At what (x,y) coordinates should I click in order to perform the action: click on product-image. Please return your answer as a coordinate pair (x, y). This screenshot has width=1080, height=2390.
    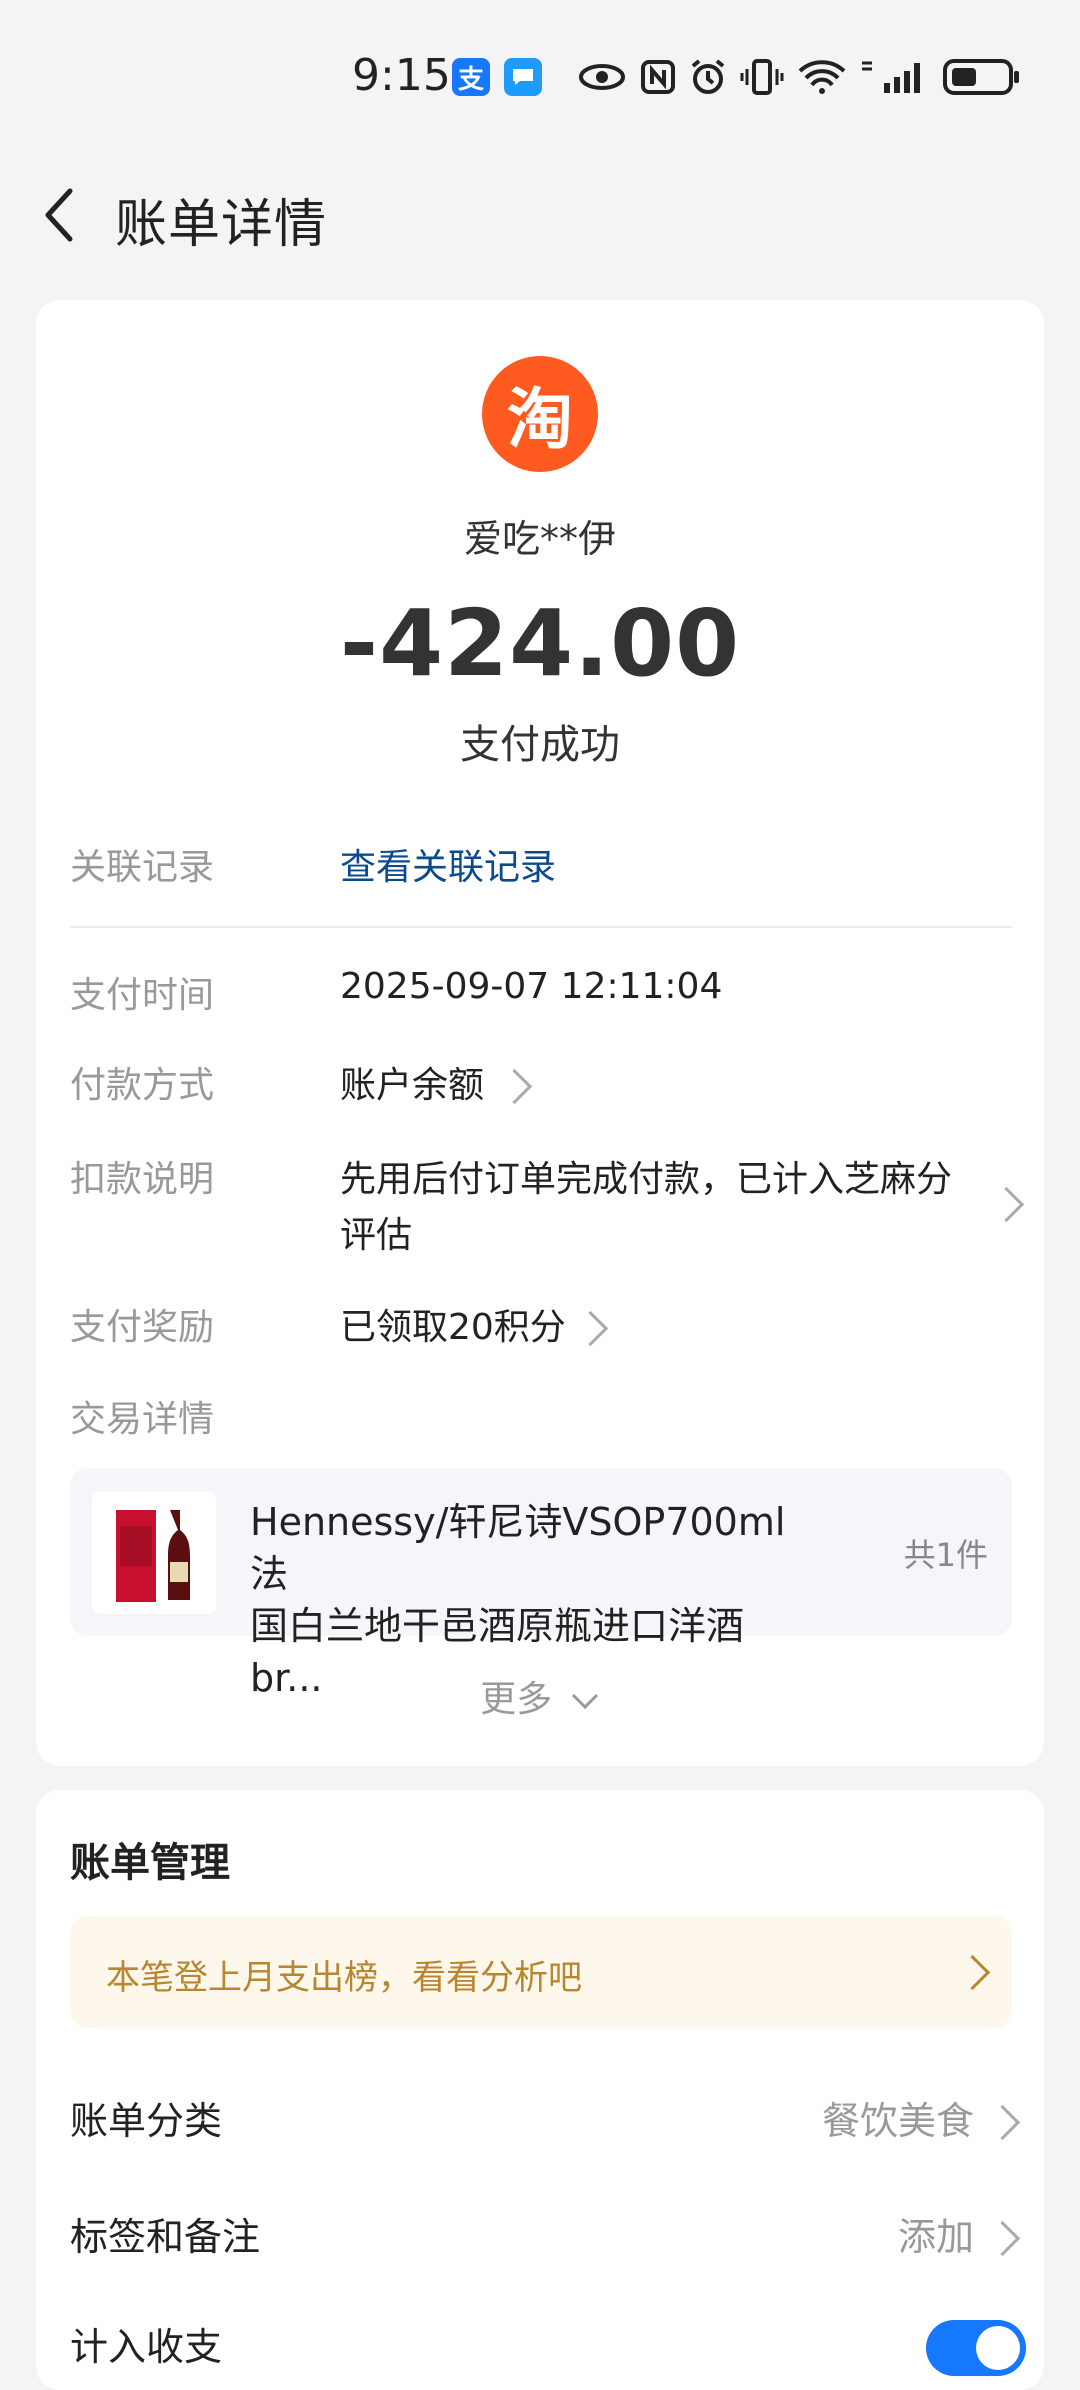
    Looking at the image, I should click on (154, 1553).